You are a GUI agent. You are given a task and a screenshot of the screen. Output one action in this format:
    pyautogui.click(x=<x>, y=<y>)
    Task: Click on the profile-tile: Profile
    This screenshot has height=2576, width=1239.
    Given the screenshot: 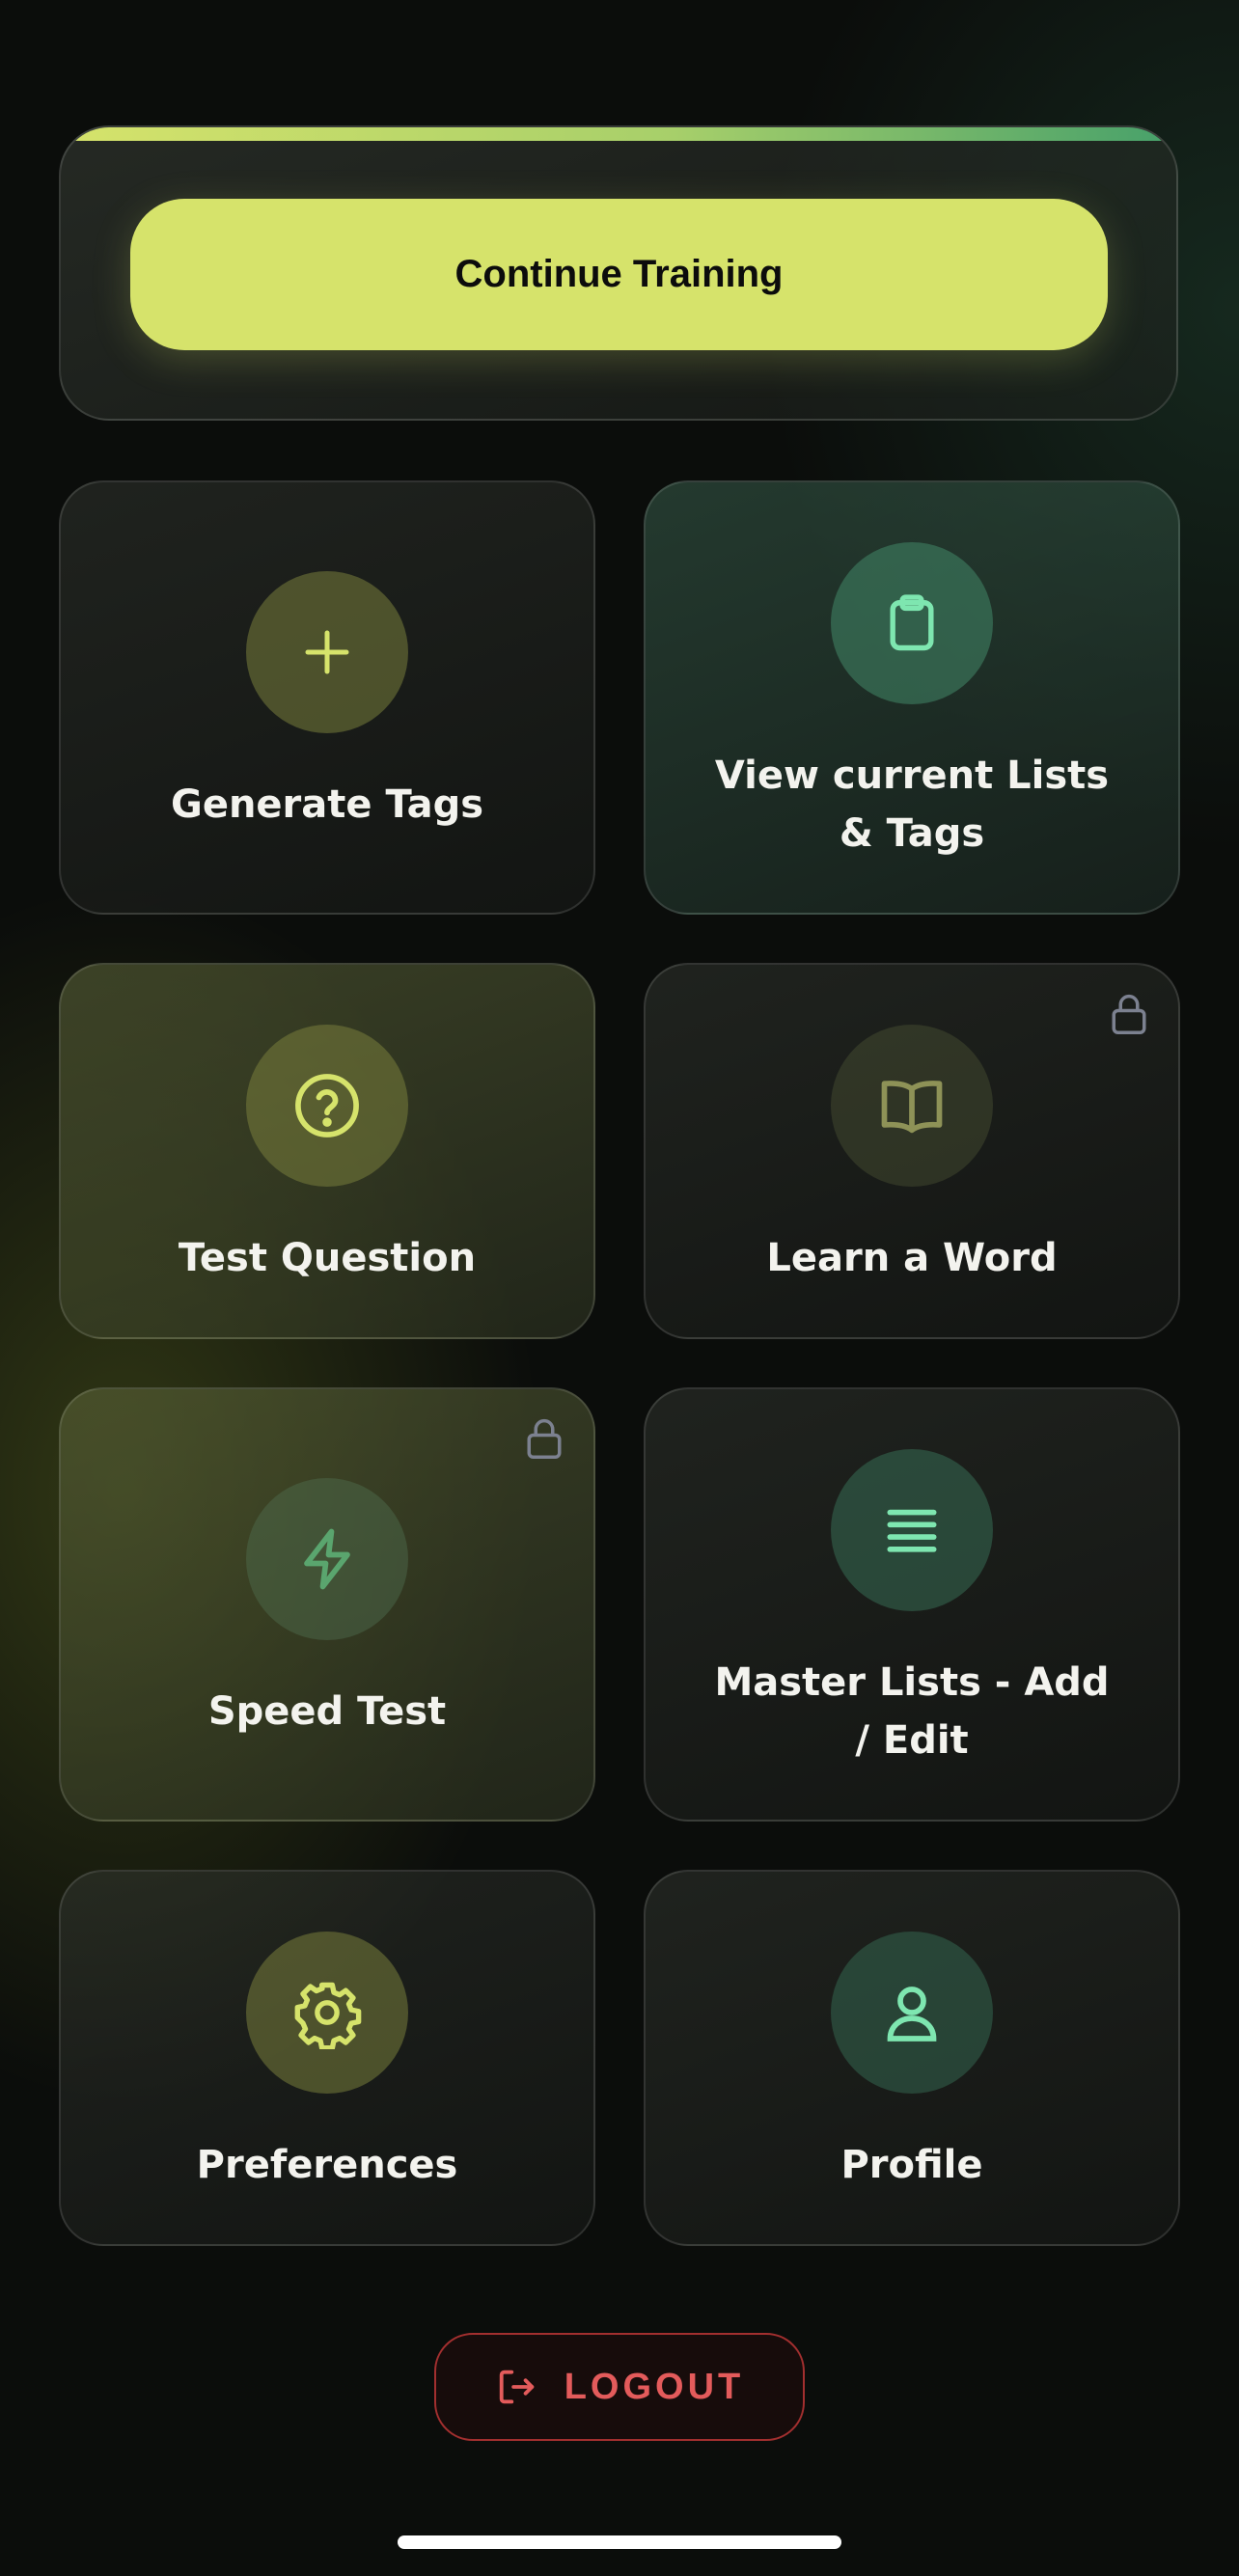 What is the action you would take?
    pyautogui.click(x=912, y=2058)
    